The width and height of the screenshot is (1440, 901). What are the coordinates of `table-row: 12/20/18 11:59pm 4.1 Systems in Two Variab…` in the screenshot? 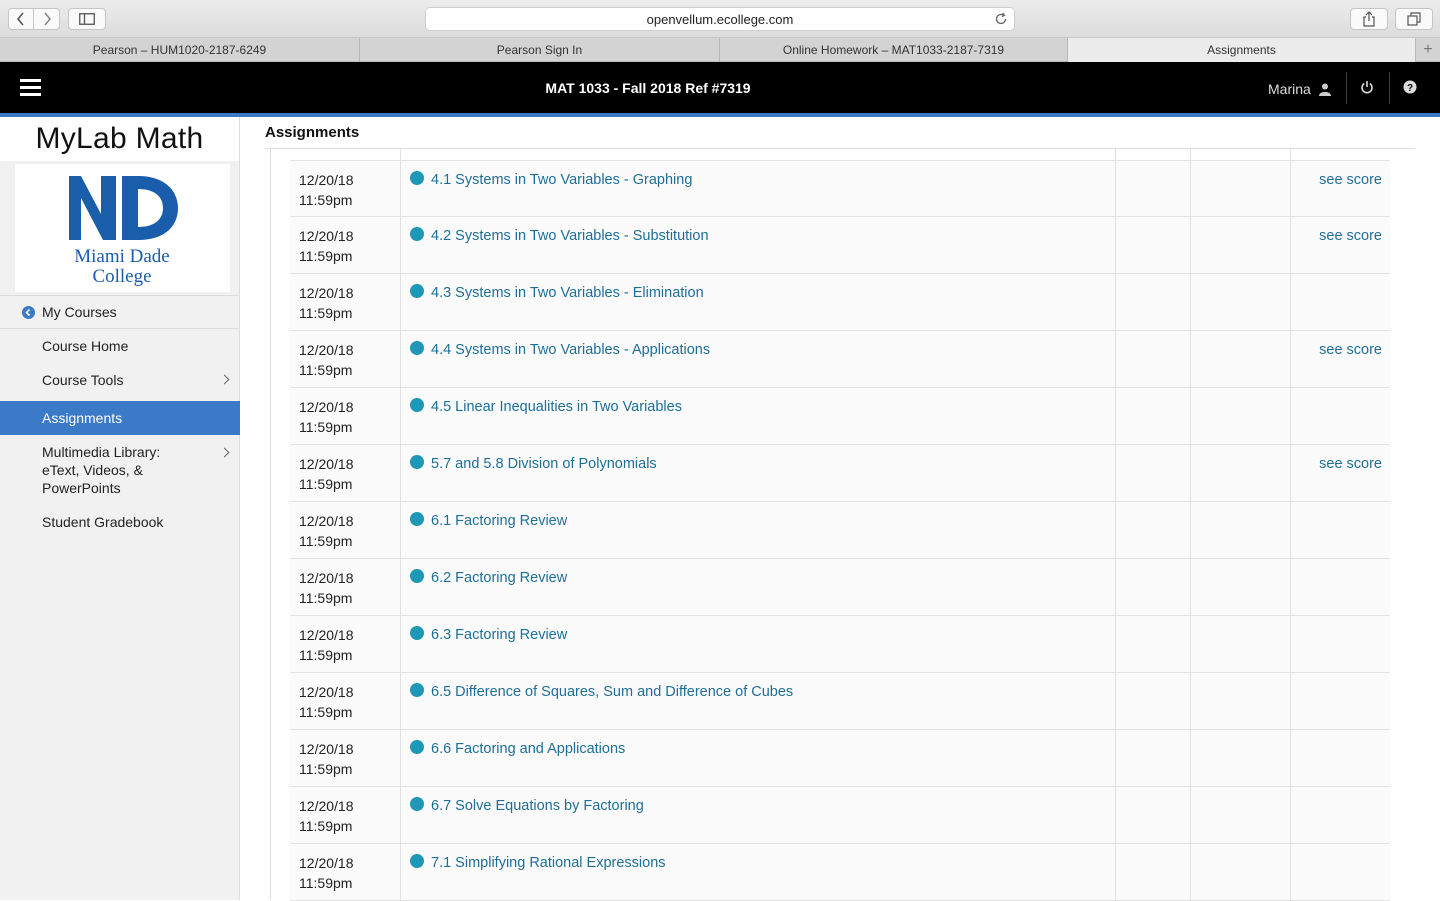 It's located at (840, 189).